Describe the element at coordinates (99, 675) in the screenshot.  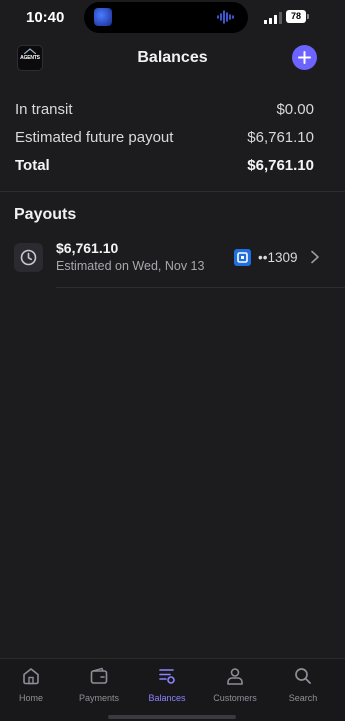
I see `wallet-icon` at that location.